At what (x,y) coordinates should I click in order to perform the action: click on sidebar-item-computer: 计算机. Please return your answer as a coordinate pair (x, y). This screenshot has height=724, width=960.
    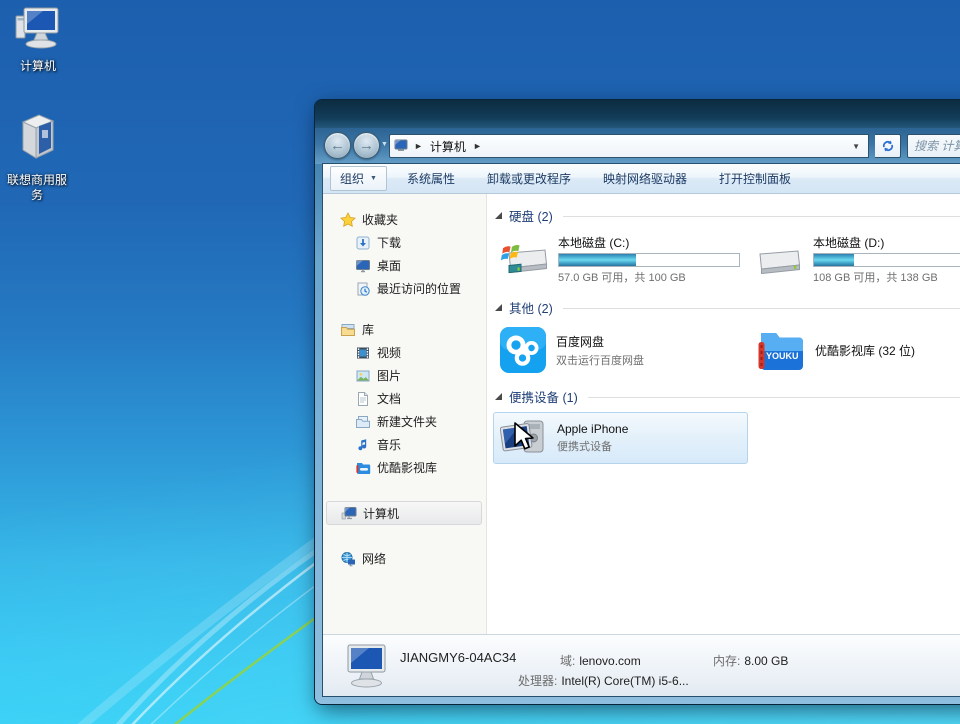
    Looking at the image, I should click on (404, 513).